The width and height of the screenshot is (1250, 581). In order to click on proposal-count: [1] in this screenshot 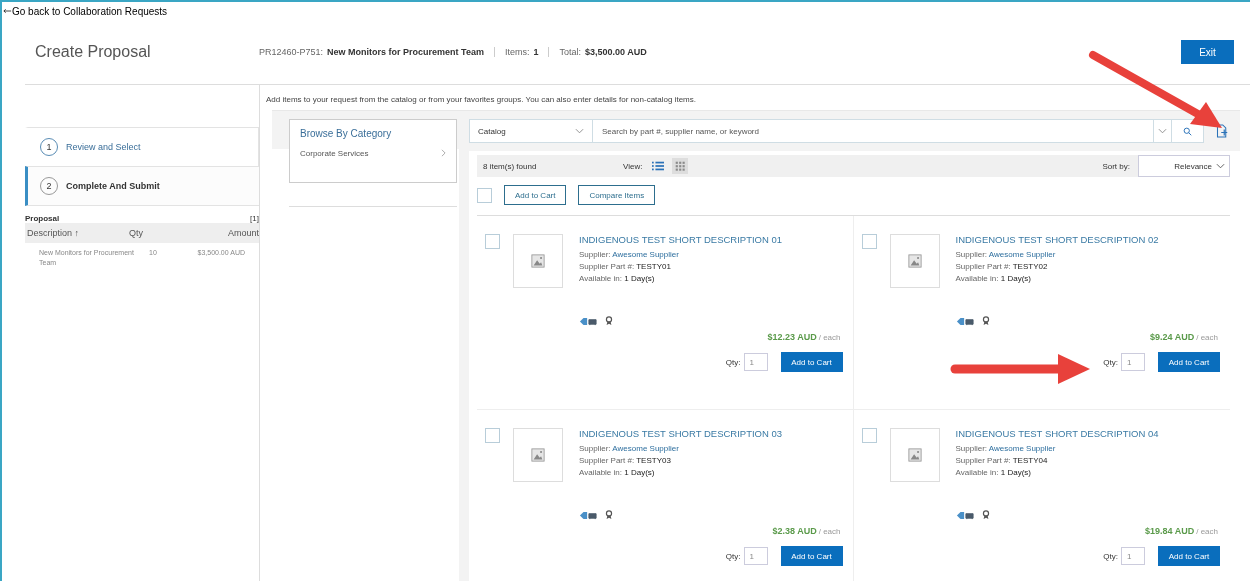, I will do `click(254, 218)`.